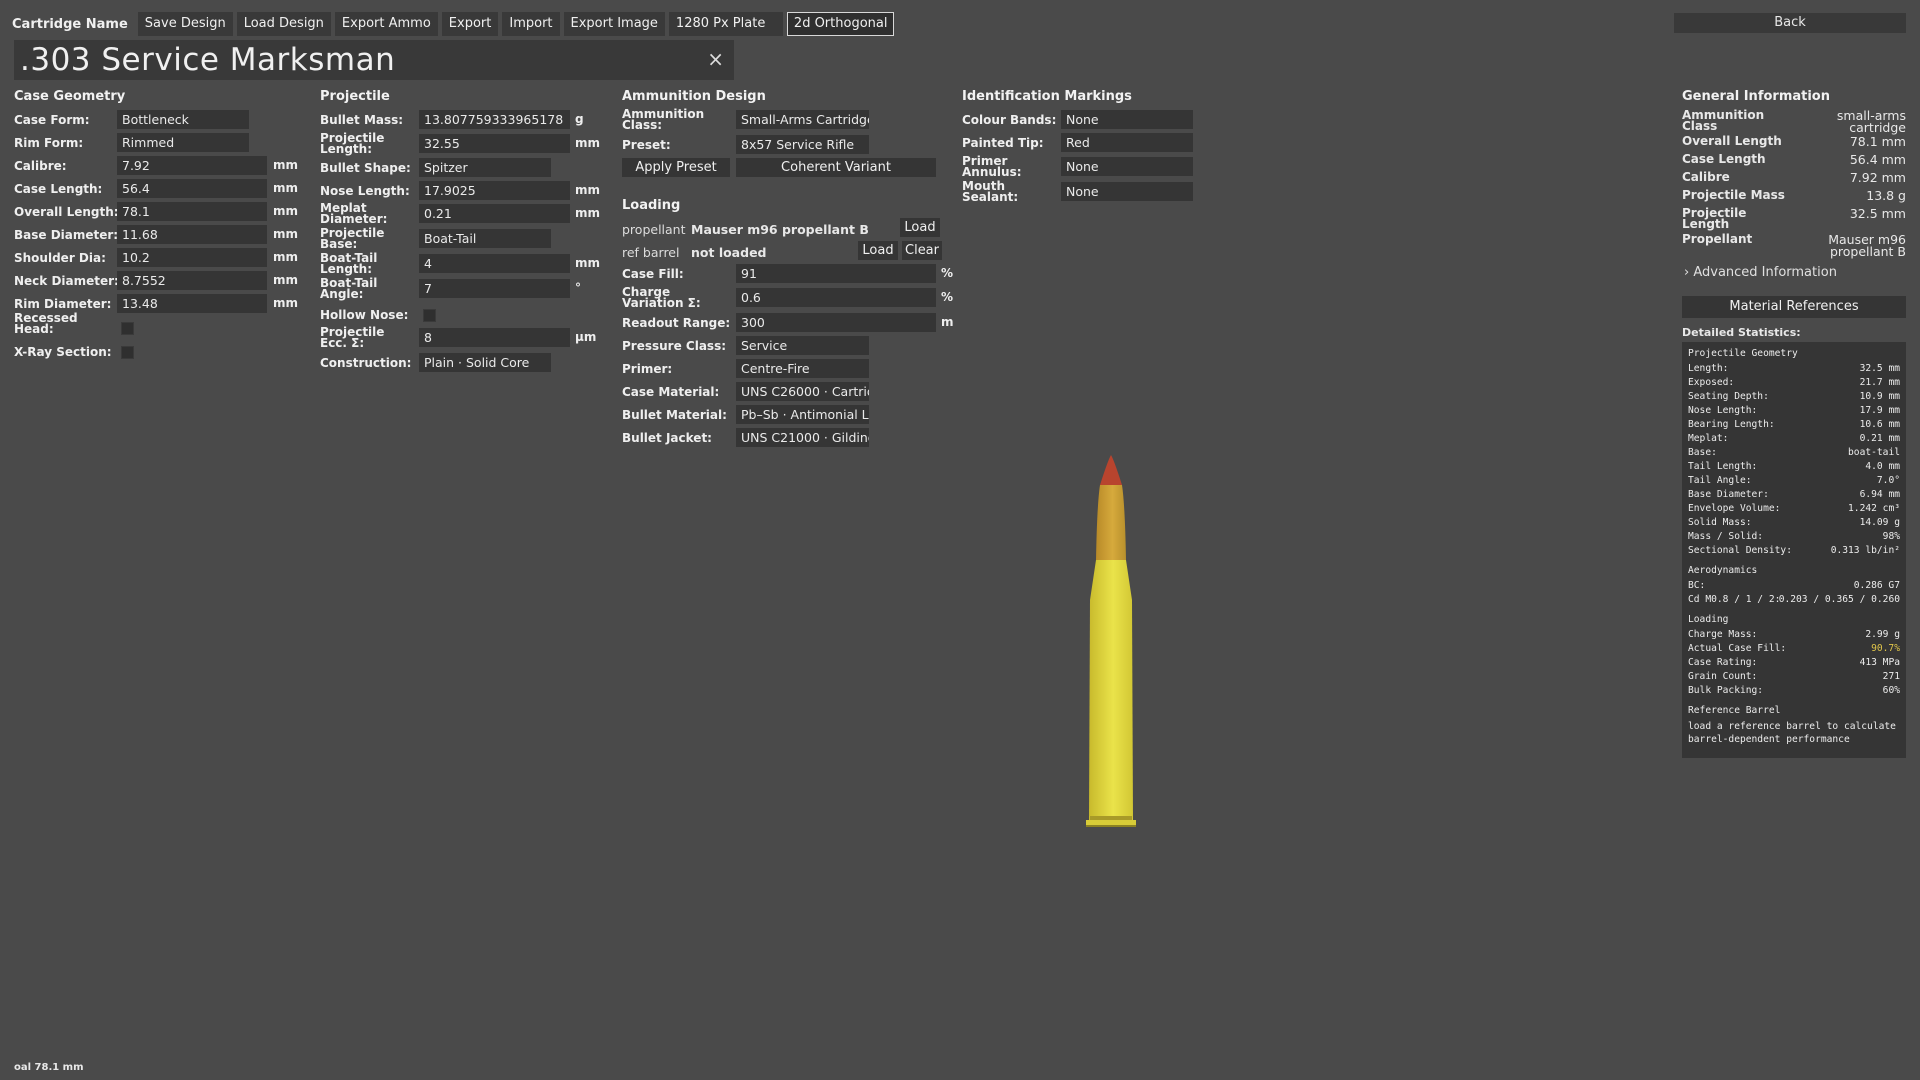  I want to click on plate-size-select: 1280 Px Plate, so click(725, 24).